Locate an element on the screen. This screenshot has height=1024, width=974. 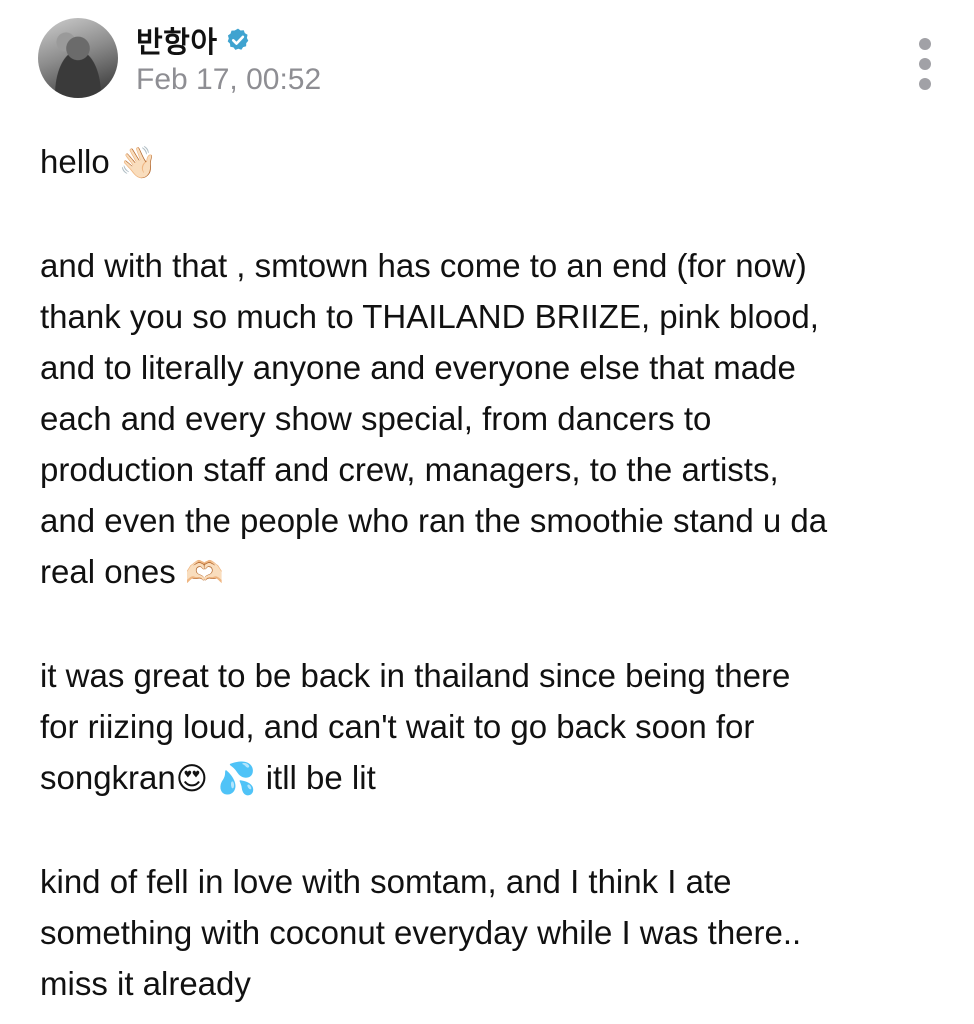
avatar is located at coordinates (78, 58).